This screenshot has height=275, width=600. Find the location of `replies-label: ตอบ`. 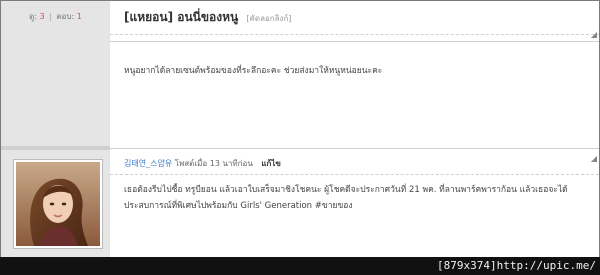

replies-label: ตอบ is located at coordinates (64, 16).